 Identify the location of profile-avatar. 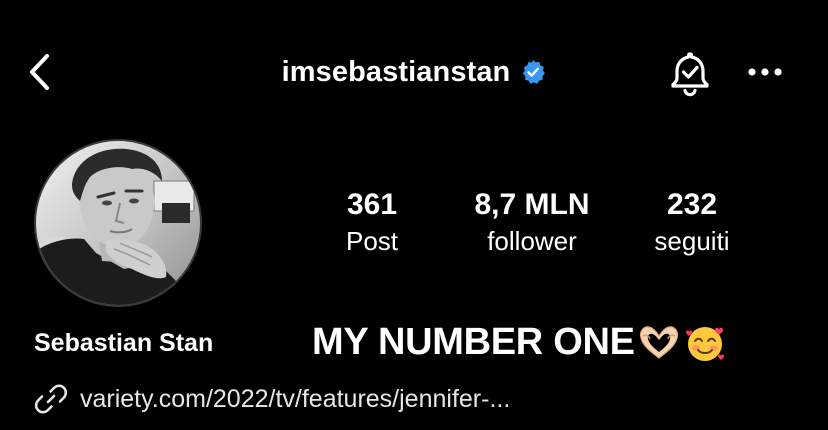
(118, 223).